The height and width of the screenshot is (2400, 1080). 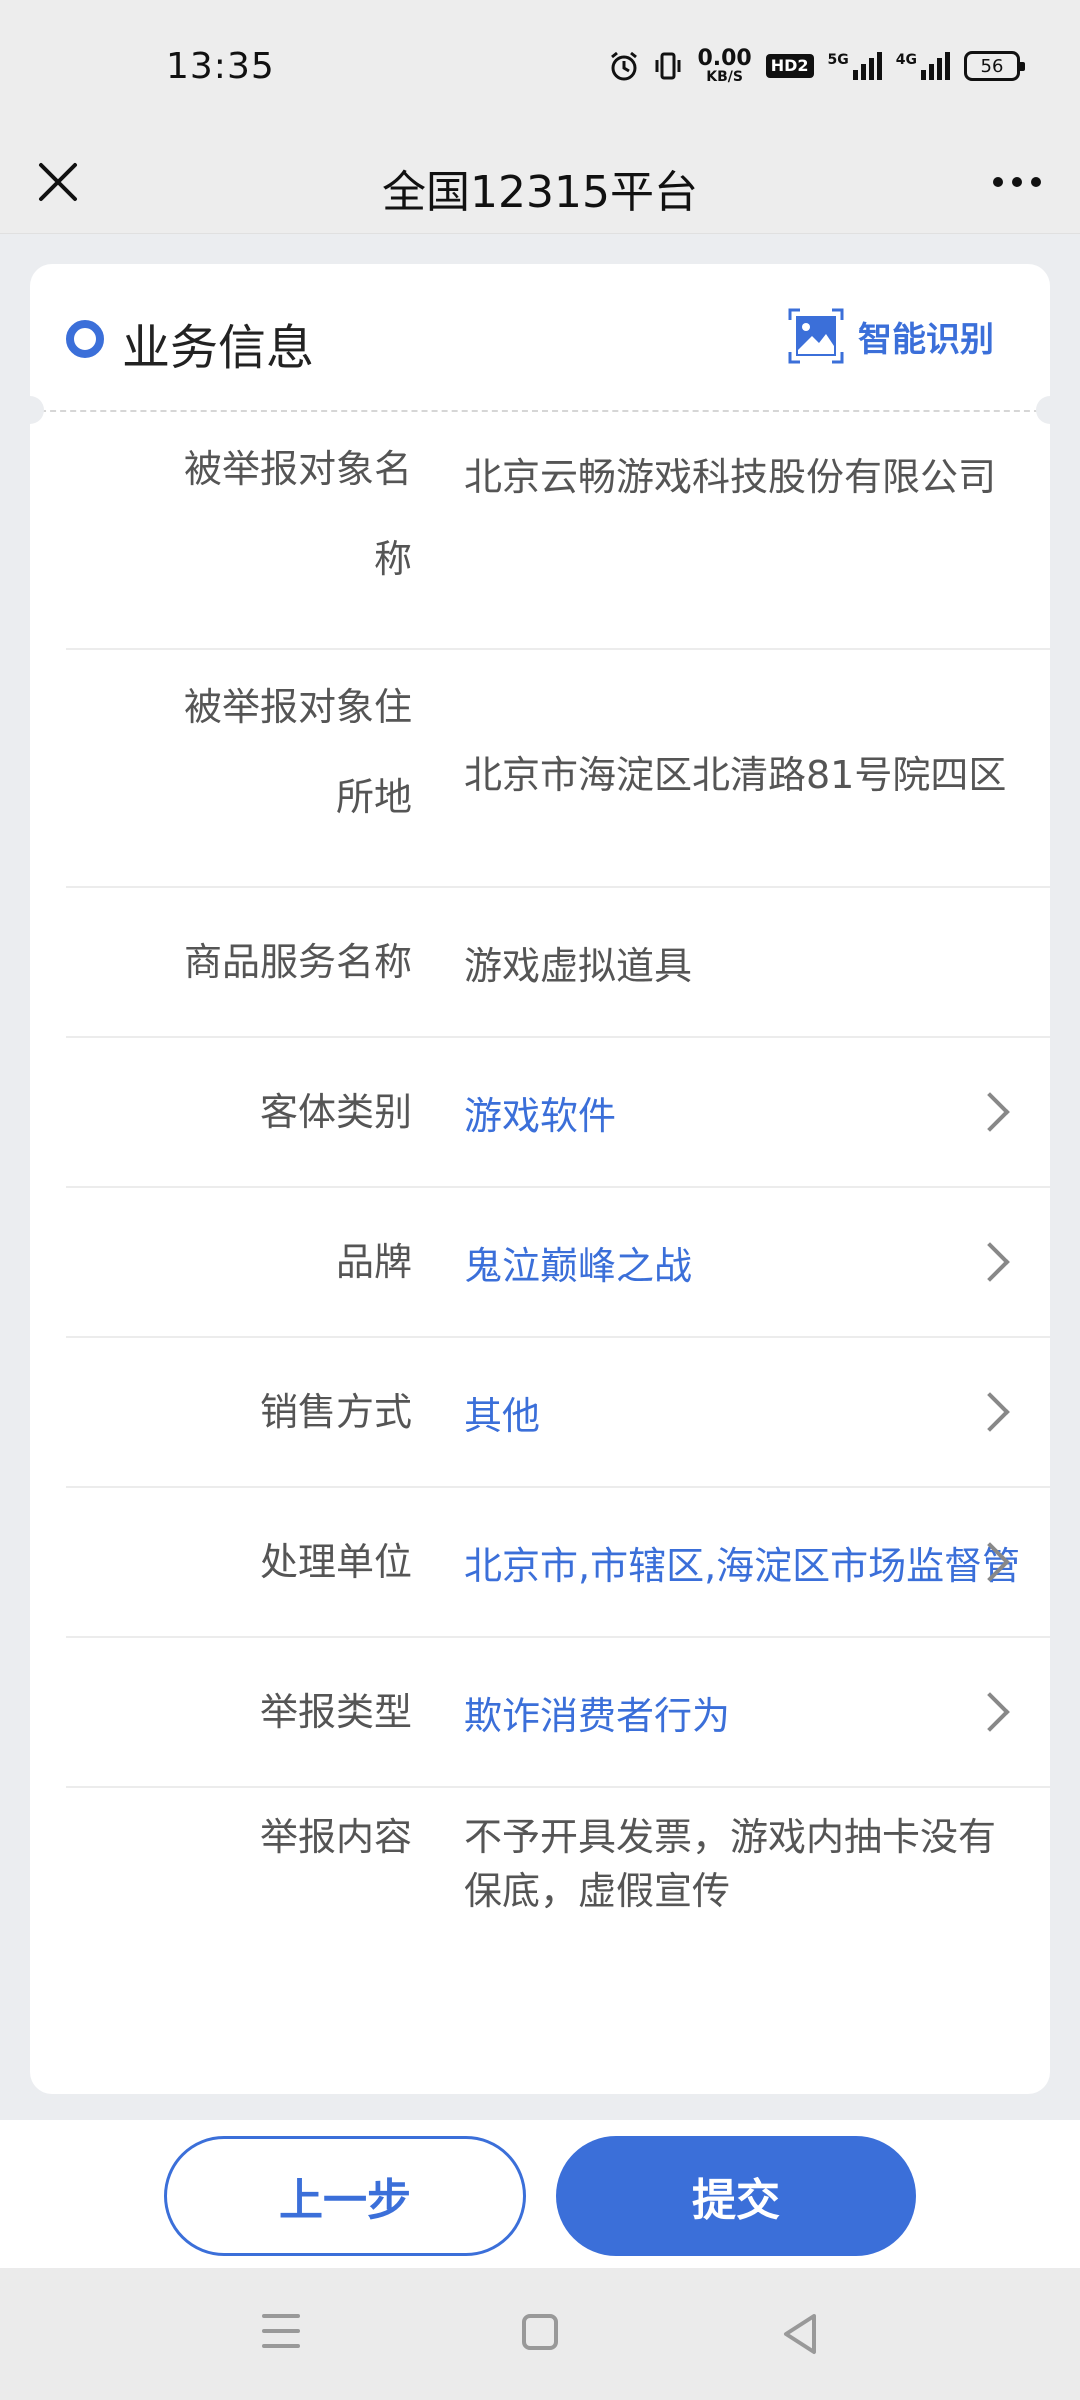 What do you see at coordinates (335, 1412) in the screenshot?
I see `field-label: 销售方式` at bounding box center [335, 1412].